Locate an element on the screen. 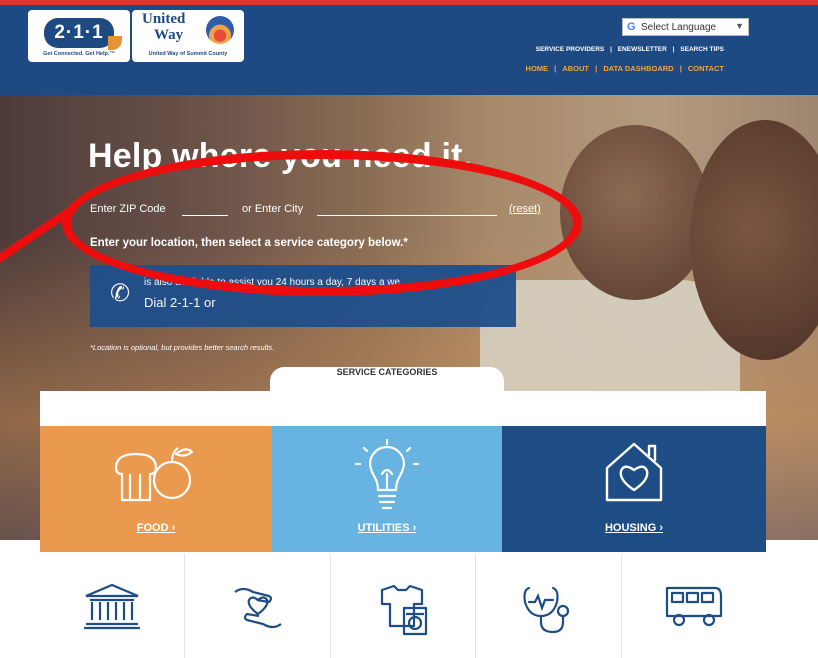 This screenshot has width=818, height=658. header-accent-line is located at coordinates (409, 2).